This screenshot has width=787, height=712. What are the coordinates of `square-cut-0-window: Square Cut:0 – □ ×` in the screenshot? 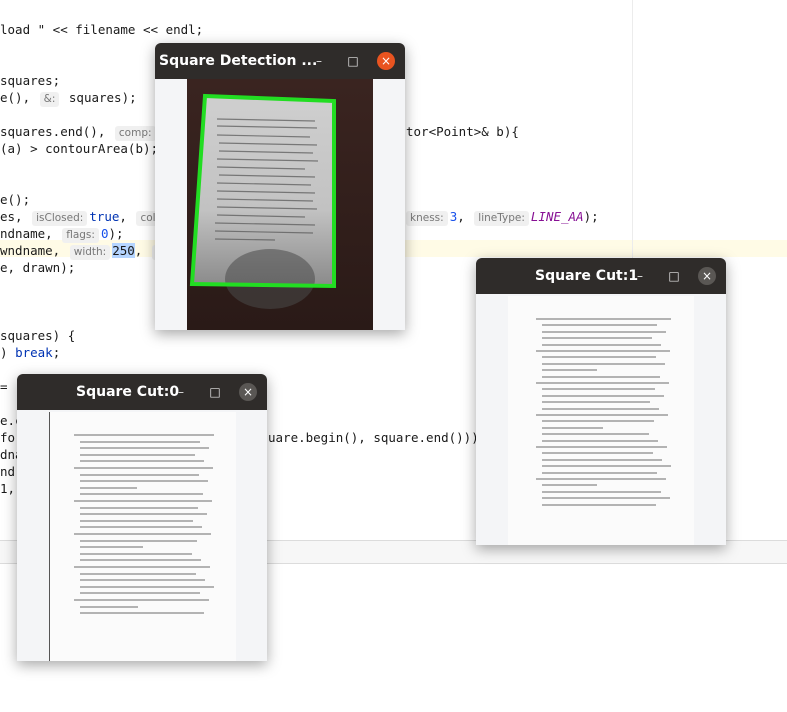 It's located at (142, 517).